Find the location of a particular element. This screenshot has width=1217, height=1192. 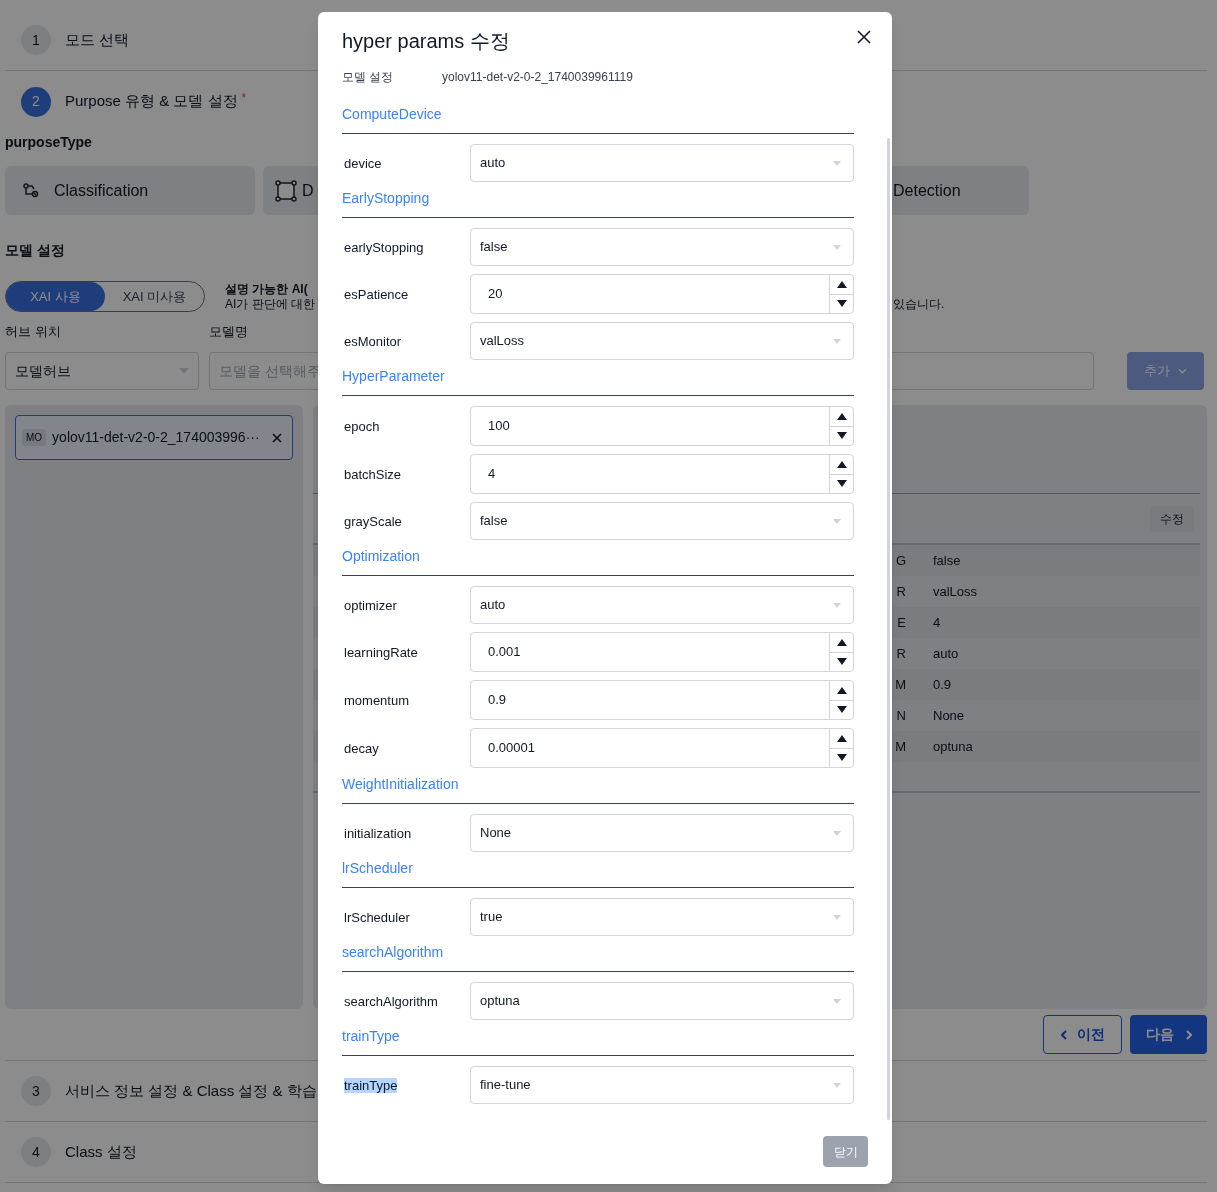

step-number: 2 is located at coordinates (36, 101).